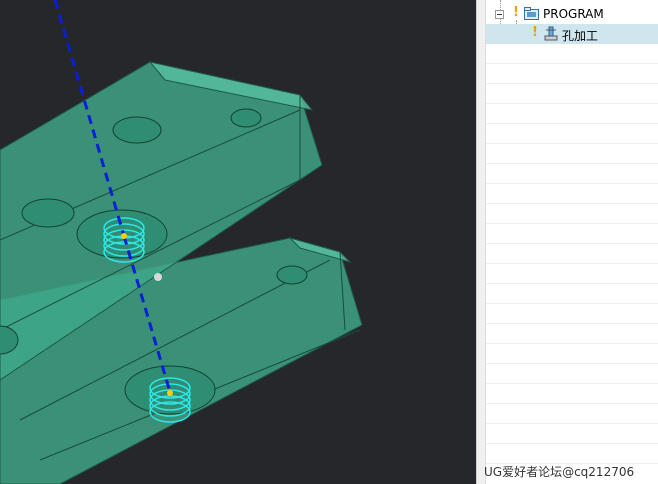  What do you see at coordinates (499, 14) in the screenshot?
I see `collapse-toggle` at bounding box center [499, 14].